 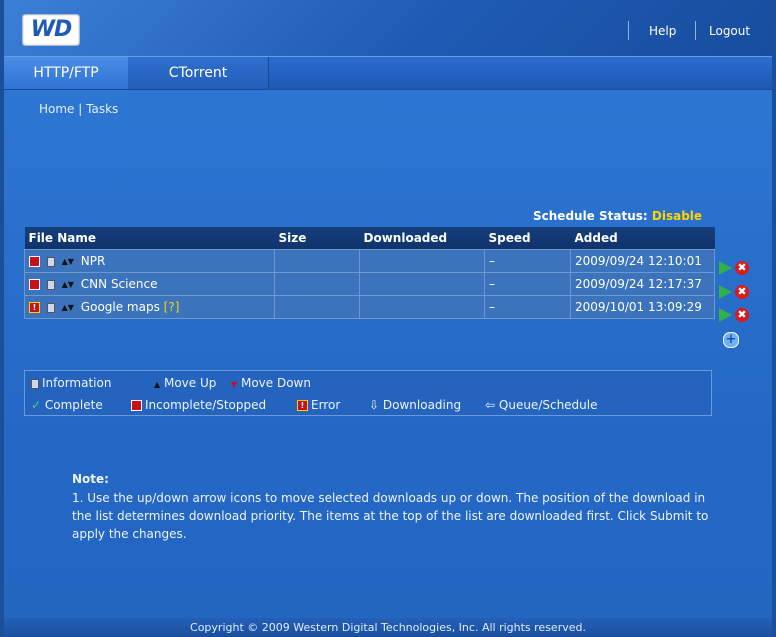 What do you see at coordinates (90, 479) in the screenshot?
I see `note-title: Note:` at bounding box center [90, 479].